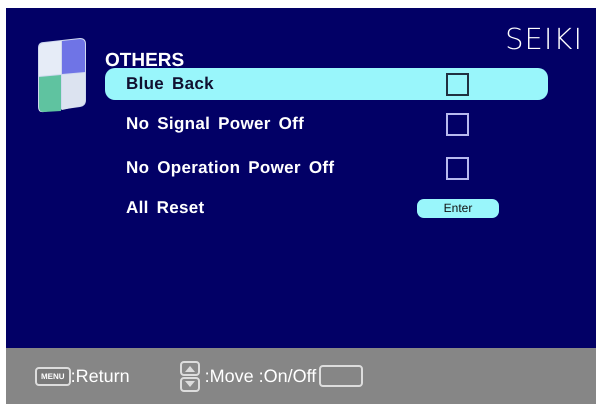  Describe the element at coordinates (53, 376) in the screenshot. I see `menu-key-icon: MENU` at that location.